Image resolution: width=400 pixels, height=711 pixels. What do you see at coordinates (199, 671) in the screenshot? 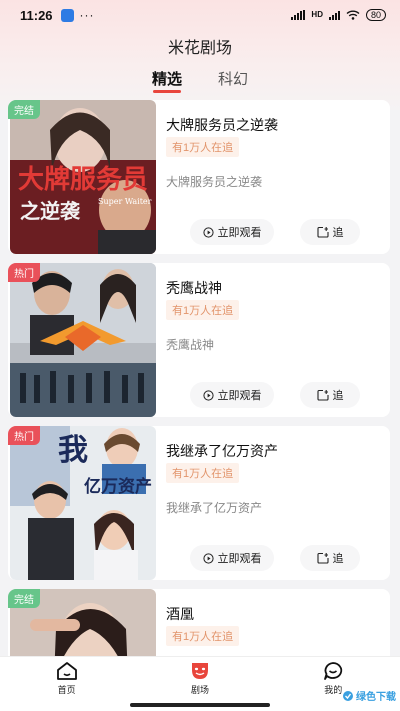
I see `theater-mask-icon` at bounding box center [199, 671].